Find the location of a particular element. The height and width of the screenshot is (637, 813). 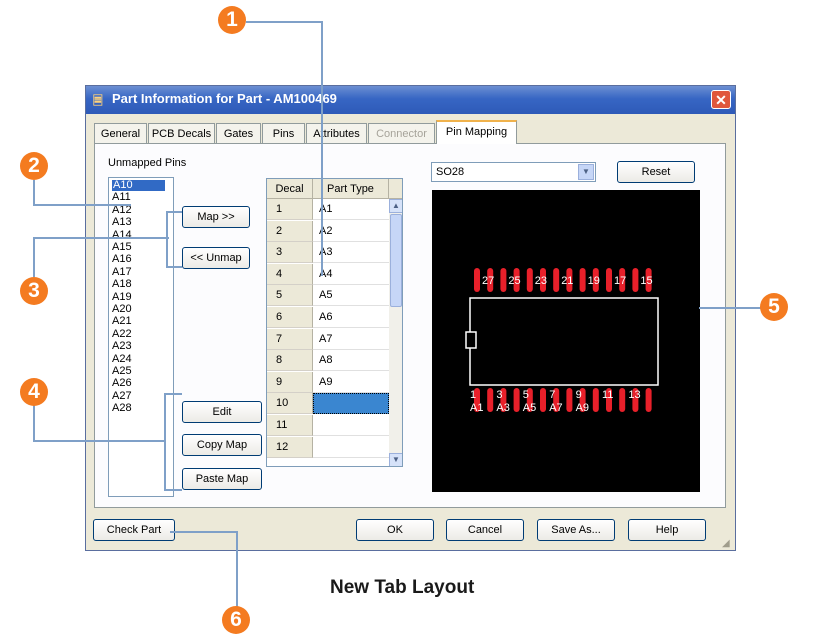

check-part-button: Check Part is located at coordinates (134, 530).